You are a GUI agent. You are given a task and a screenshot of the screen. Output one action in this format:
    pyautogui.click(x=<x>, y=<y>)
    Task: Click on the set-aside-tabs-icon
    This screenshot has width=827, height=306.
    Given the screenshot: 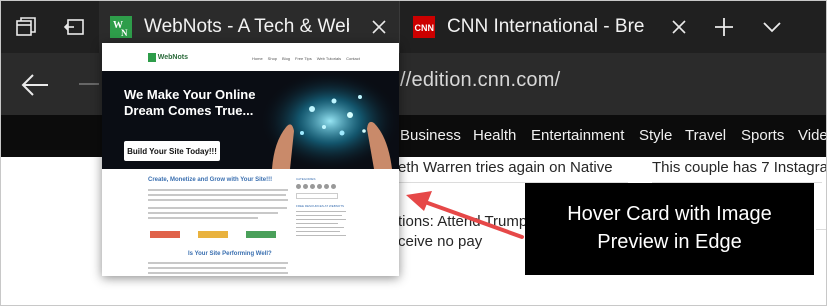 What is the action you would take?
    pyautogui.click(x=73, y=27)
    